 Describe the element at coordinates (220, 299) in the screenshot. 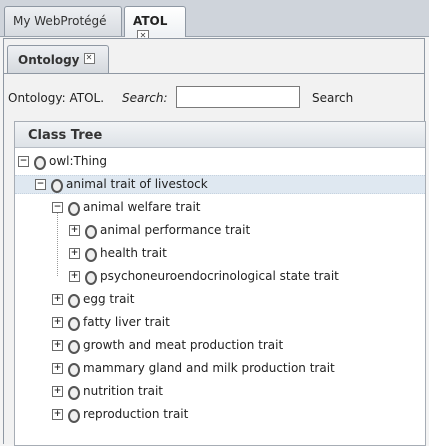

I see `tree-node: + egg trait` at that location.